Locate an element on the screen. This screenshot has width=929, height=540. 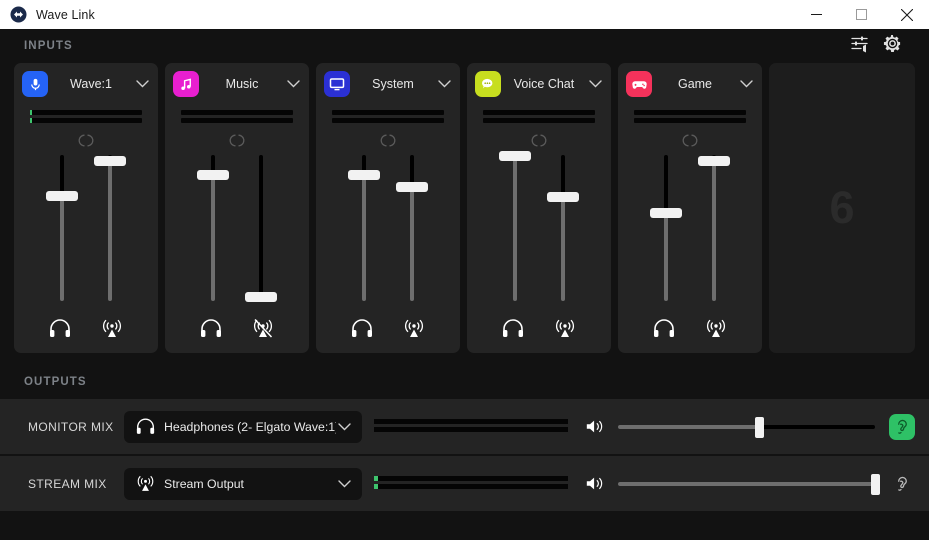
stream-device-select: Stream Output is located at coordinates (243, 483).